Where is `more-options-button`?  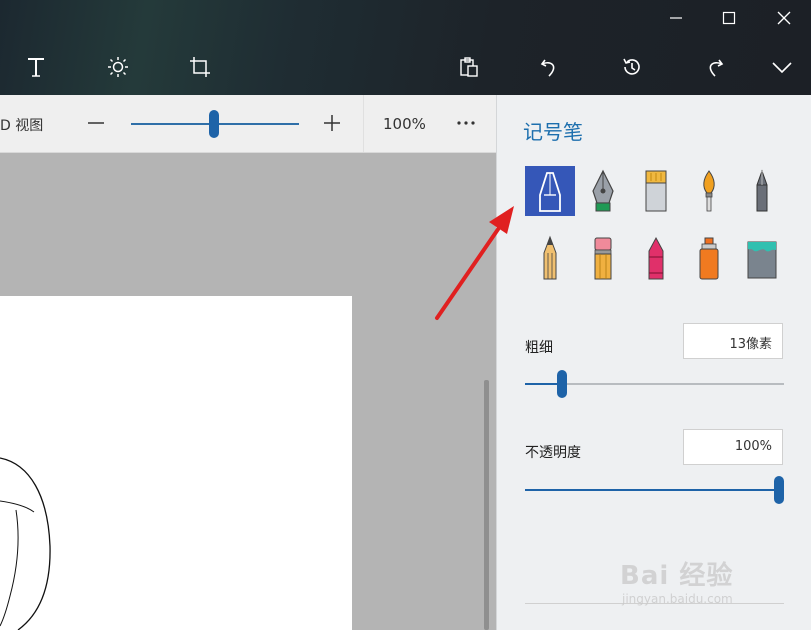
more-options-button is located at coordinates (466, 123).